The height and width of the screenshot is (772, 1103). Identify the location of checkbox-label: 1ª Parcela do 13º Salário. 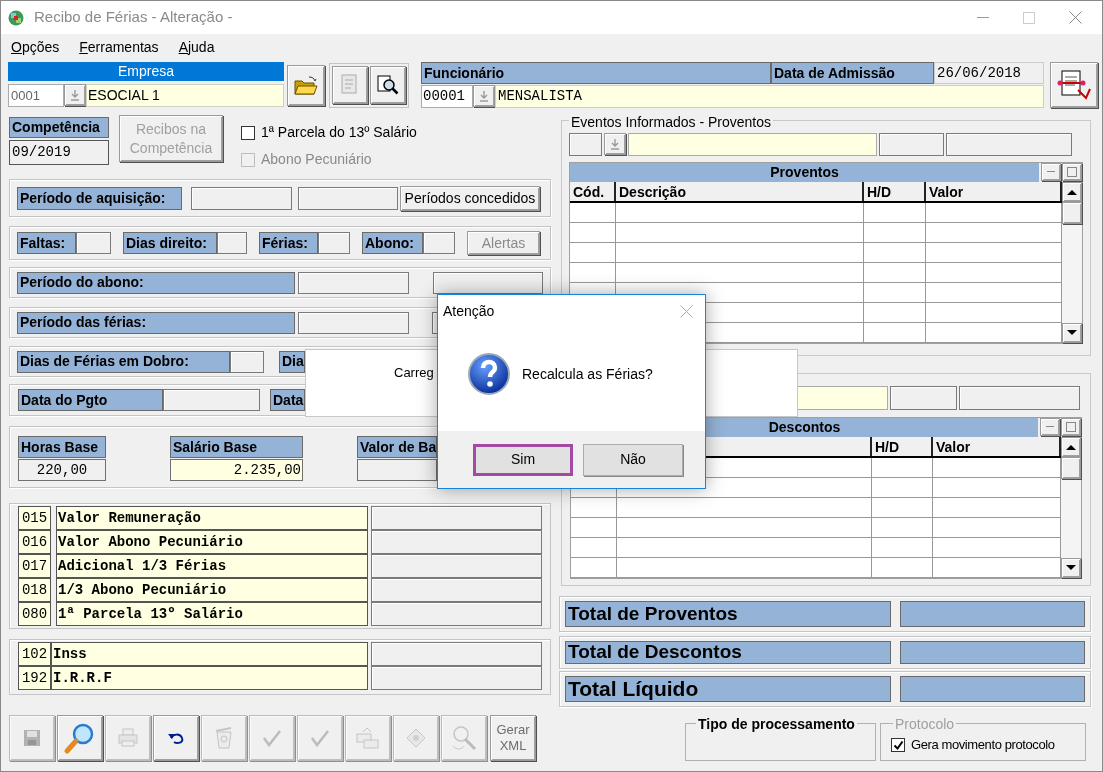
(339, 132).